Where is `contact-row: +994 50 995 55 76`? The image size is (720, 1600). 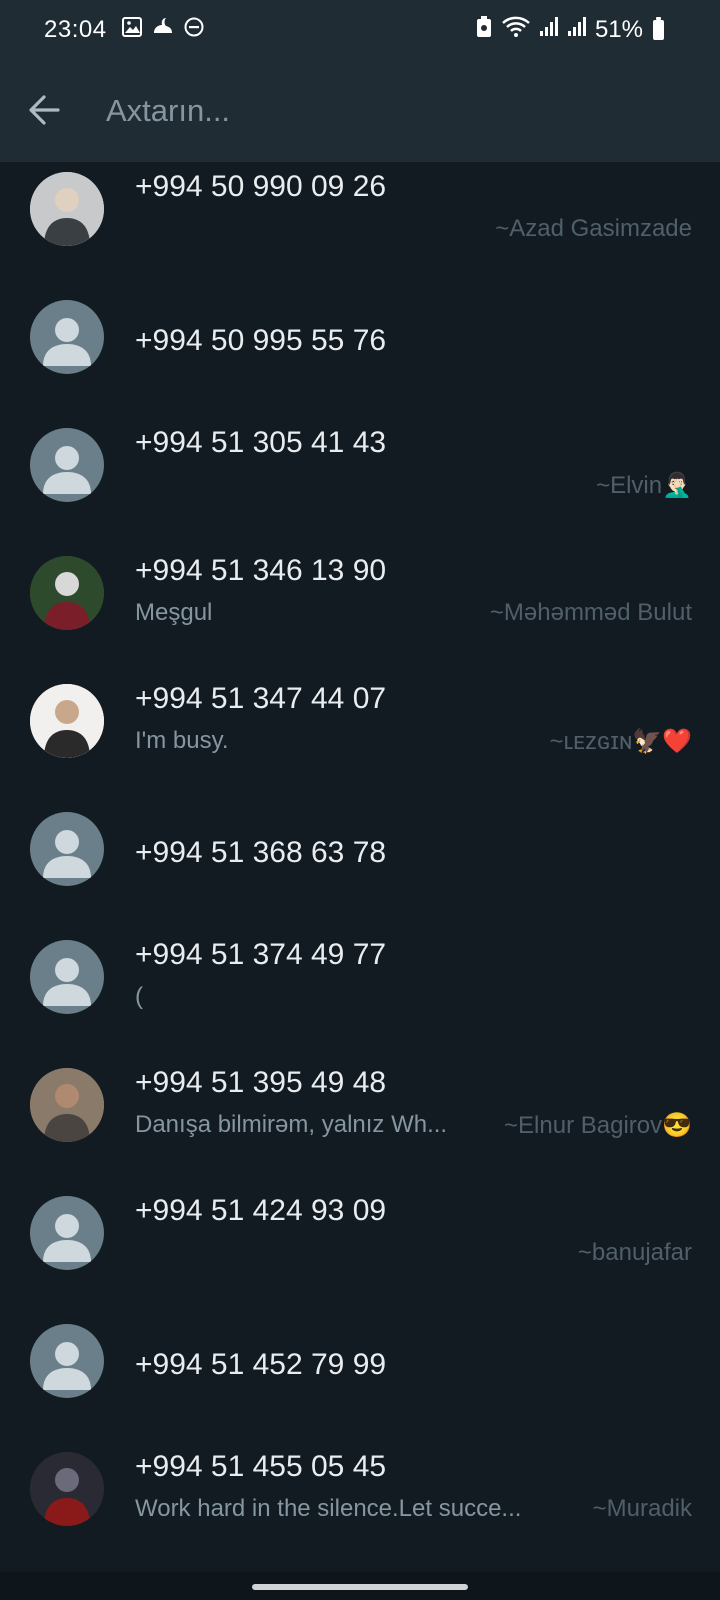
contact-row: +994 50 995 55 76 is located at coordinates (360, 354).